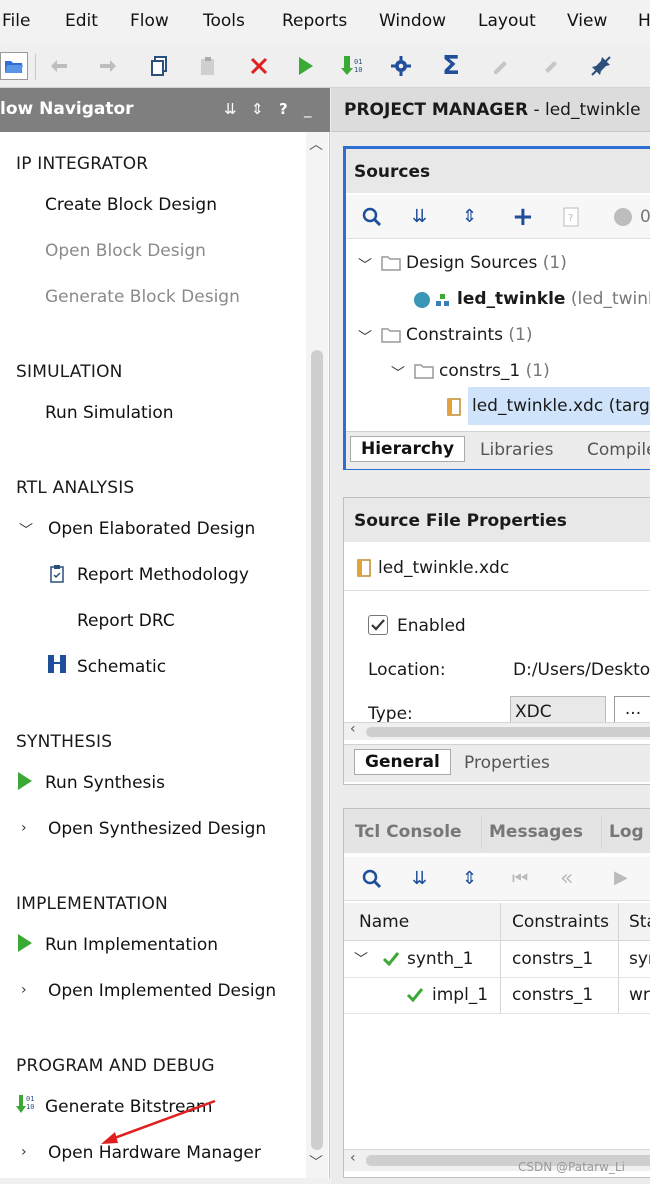 The width and height of the screenshot is (650, 1184). Describe the element at coordinates (384, 922) in the screenshot. I see `column-name: Name` at that location.